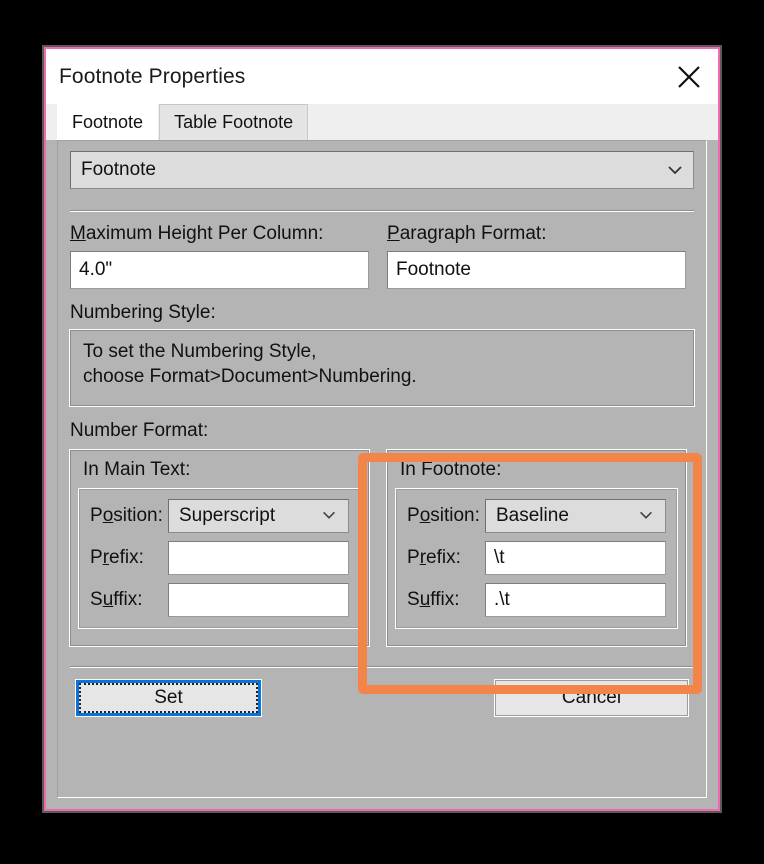 The width and height of the screenshot is (764, 864). What do you see at coordinates (434, 557) in the screenshot?
I see `footnote-prefix-label: Prefix:` at bounding box center [434, 557].